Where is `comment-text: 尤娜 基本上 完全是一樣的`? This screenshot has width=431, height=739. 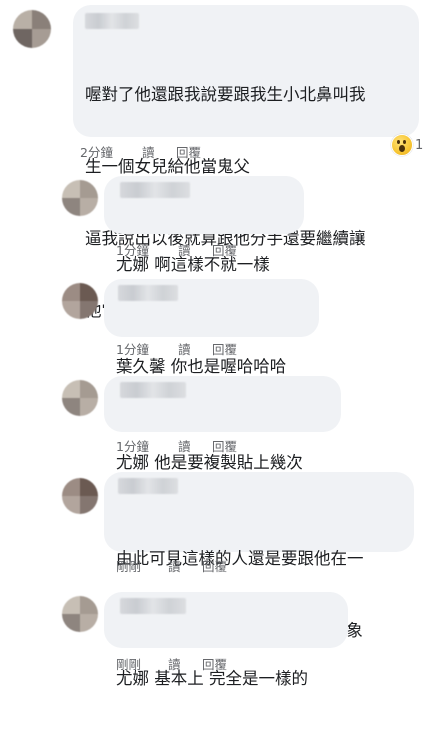 comment-text: 尤娜 基本上 完全是一樣的 is located at coordinates (231, 679).